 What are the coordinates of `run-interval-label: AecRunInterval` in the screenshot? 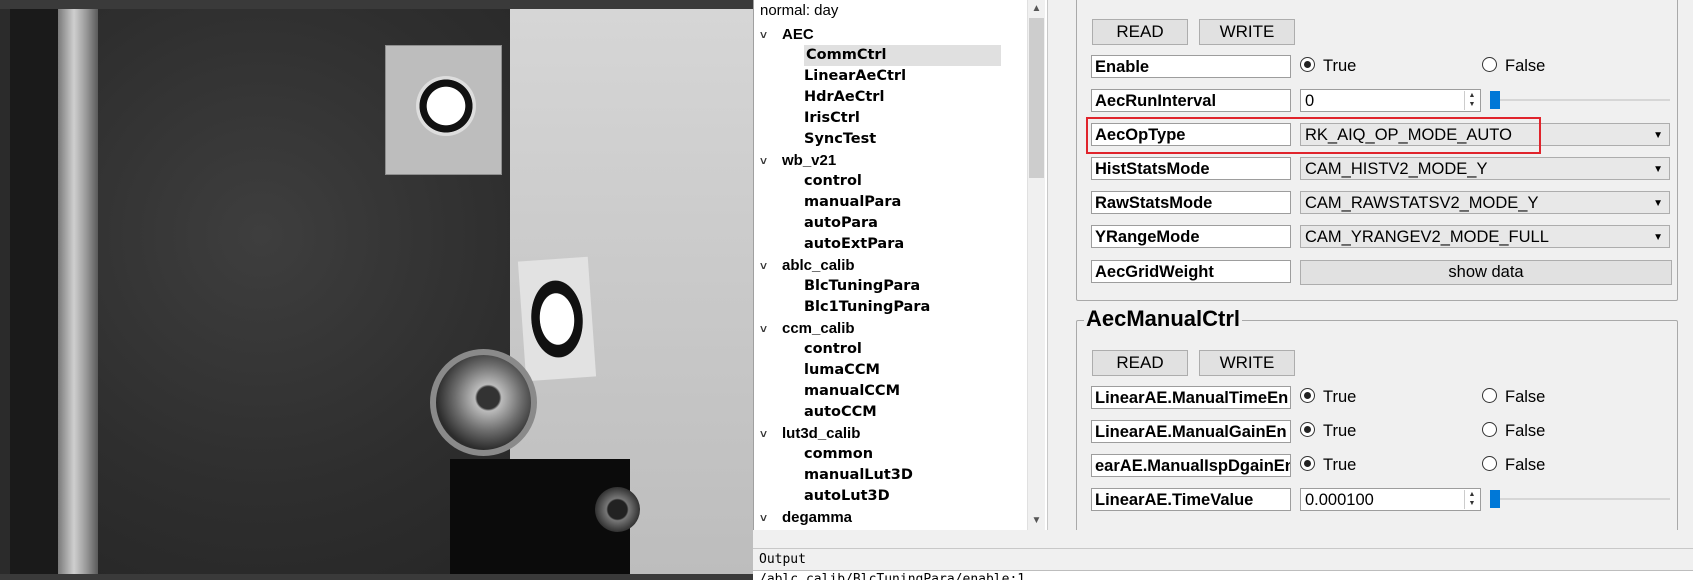 It's located at (1191, 100).